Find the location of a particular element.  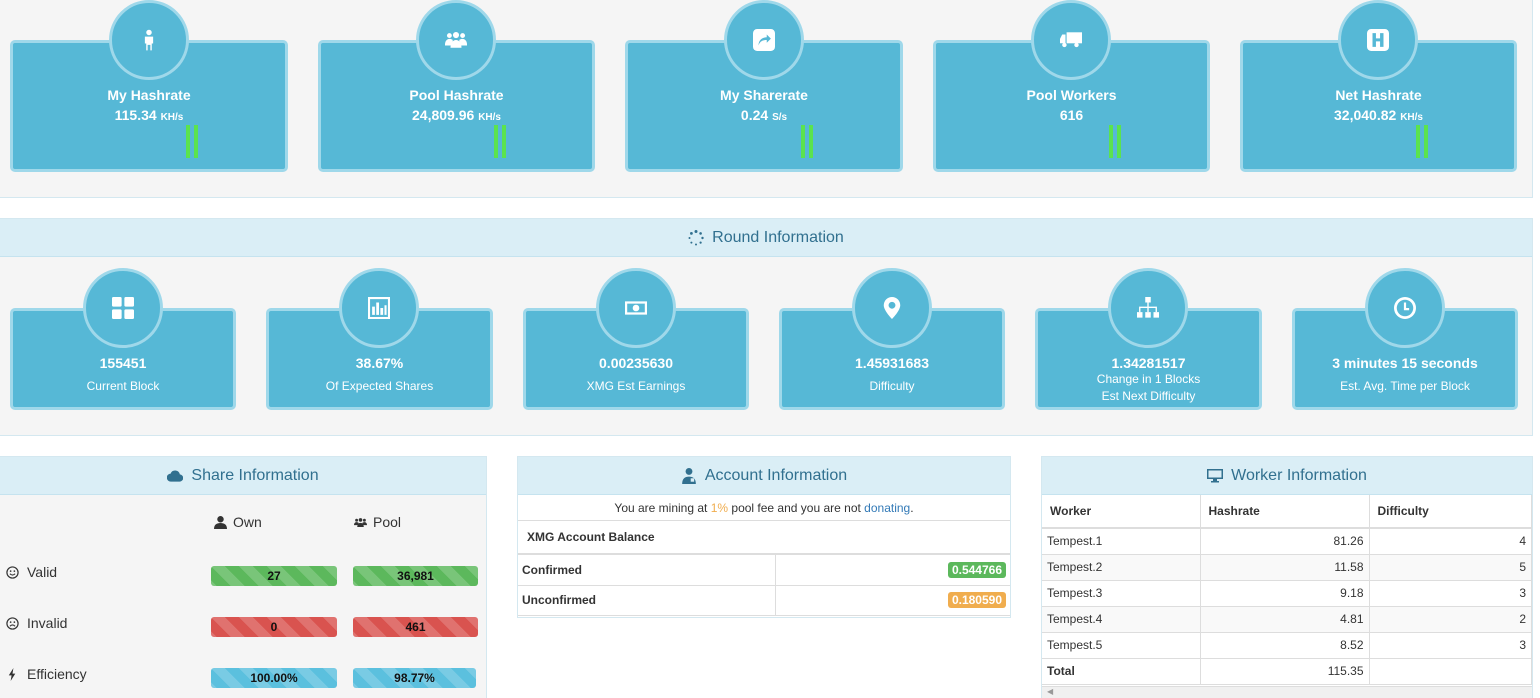

table-row: Tempest.2 11.58 5 is located at coordinates (1287, 567).